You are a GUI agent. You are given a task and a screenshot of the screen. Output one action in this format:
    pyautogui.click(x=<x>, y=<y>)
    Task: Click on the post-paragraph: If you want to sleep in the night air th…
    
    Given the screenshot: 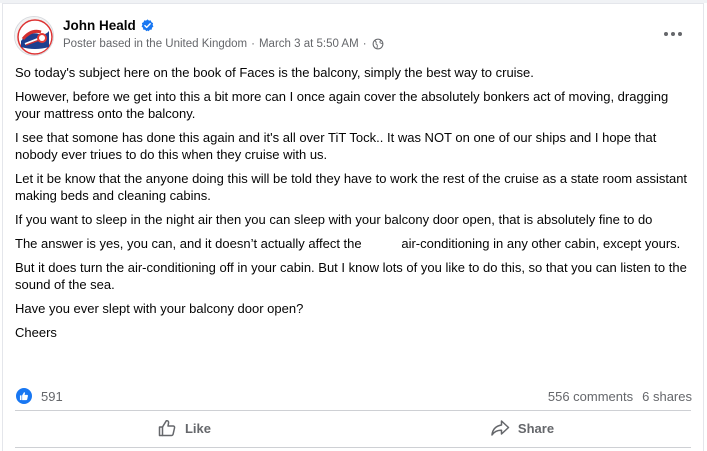 What is the action you would take?
    pyautogui.click(x=334, y=219)
    